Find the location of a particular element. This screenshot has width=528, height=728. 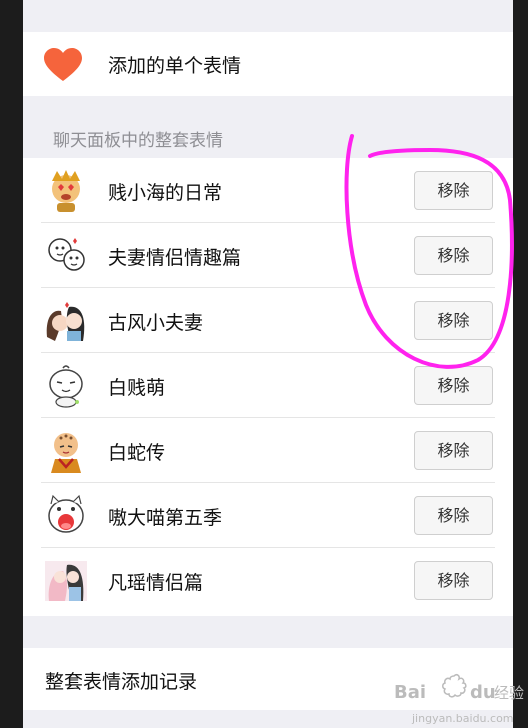

svg-text: Bai is located at coordinates (410, 692).